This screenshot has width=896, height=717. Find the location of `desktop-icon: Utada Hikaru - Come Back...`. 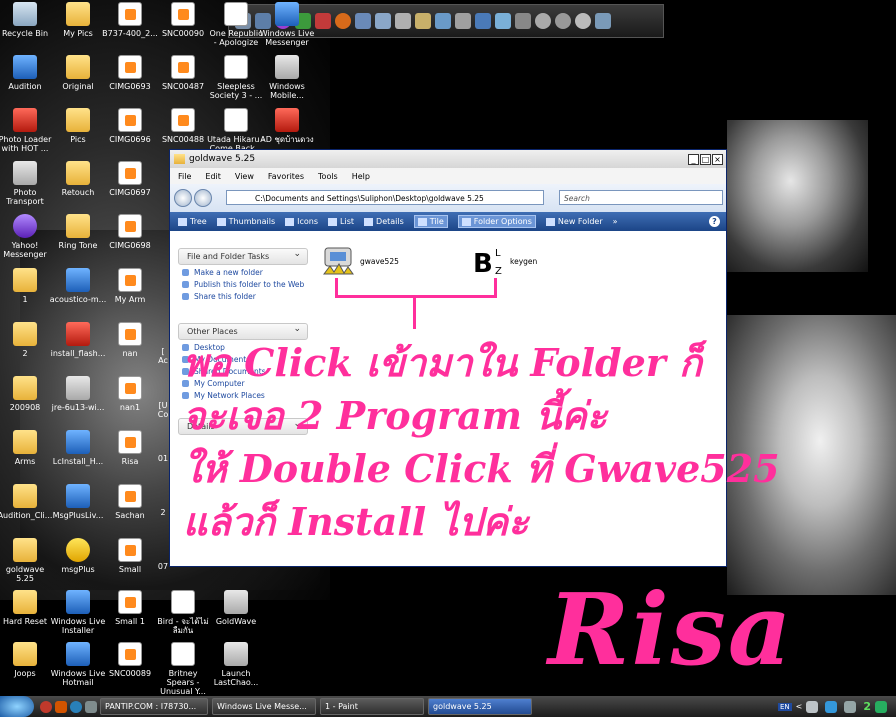

desktop-icon: Utada Hikaru - Come Back... is located at coordinates (236, 130).